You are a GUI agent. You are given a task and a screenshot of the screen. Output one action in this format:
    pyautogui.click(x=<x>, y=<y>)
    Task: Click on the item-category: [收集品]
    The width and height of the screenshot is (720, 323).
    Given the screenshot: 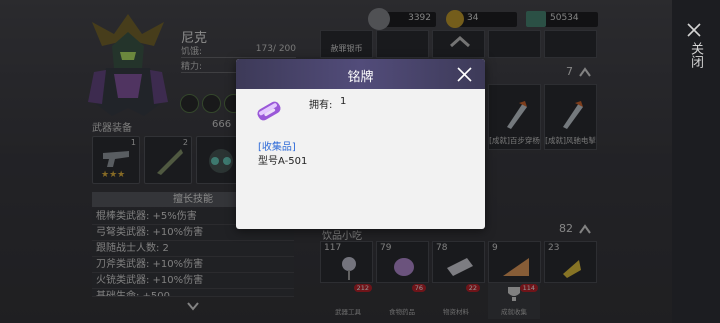 What is the action you would take?
    pyautogui.click(x=277, y=147)
    